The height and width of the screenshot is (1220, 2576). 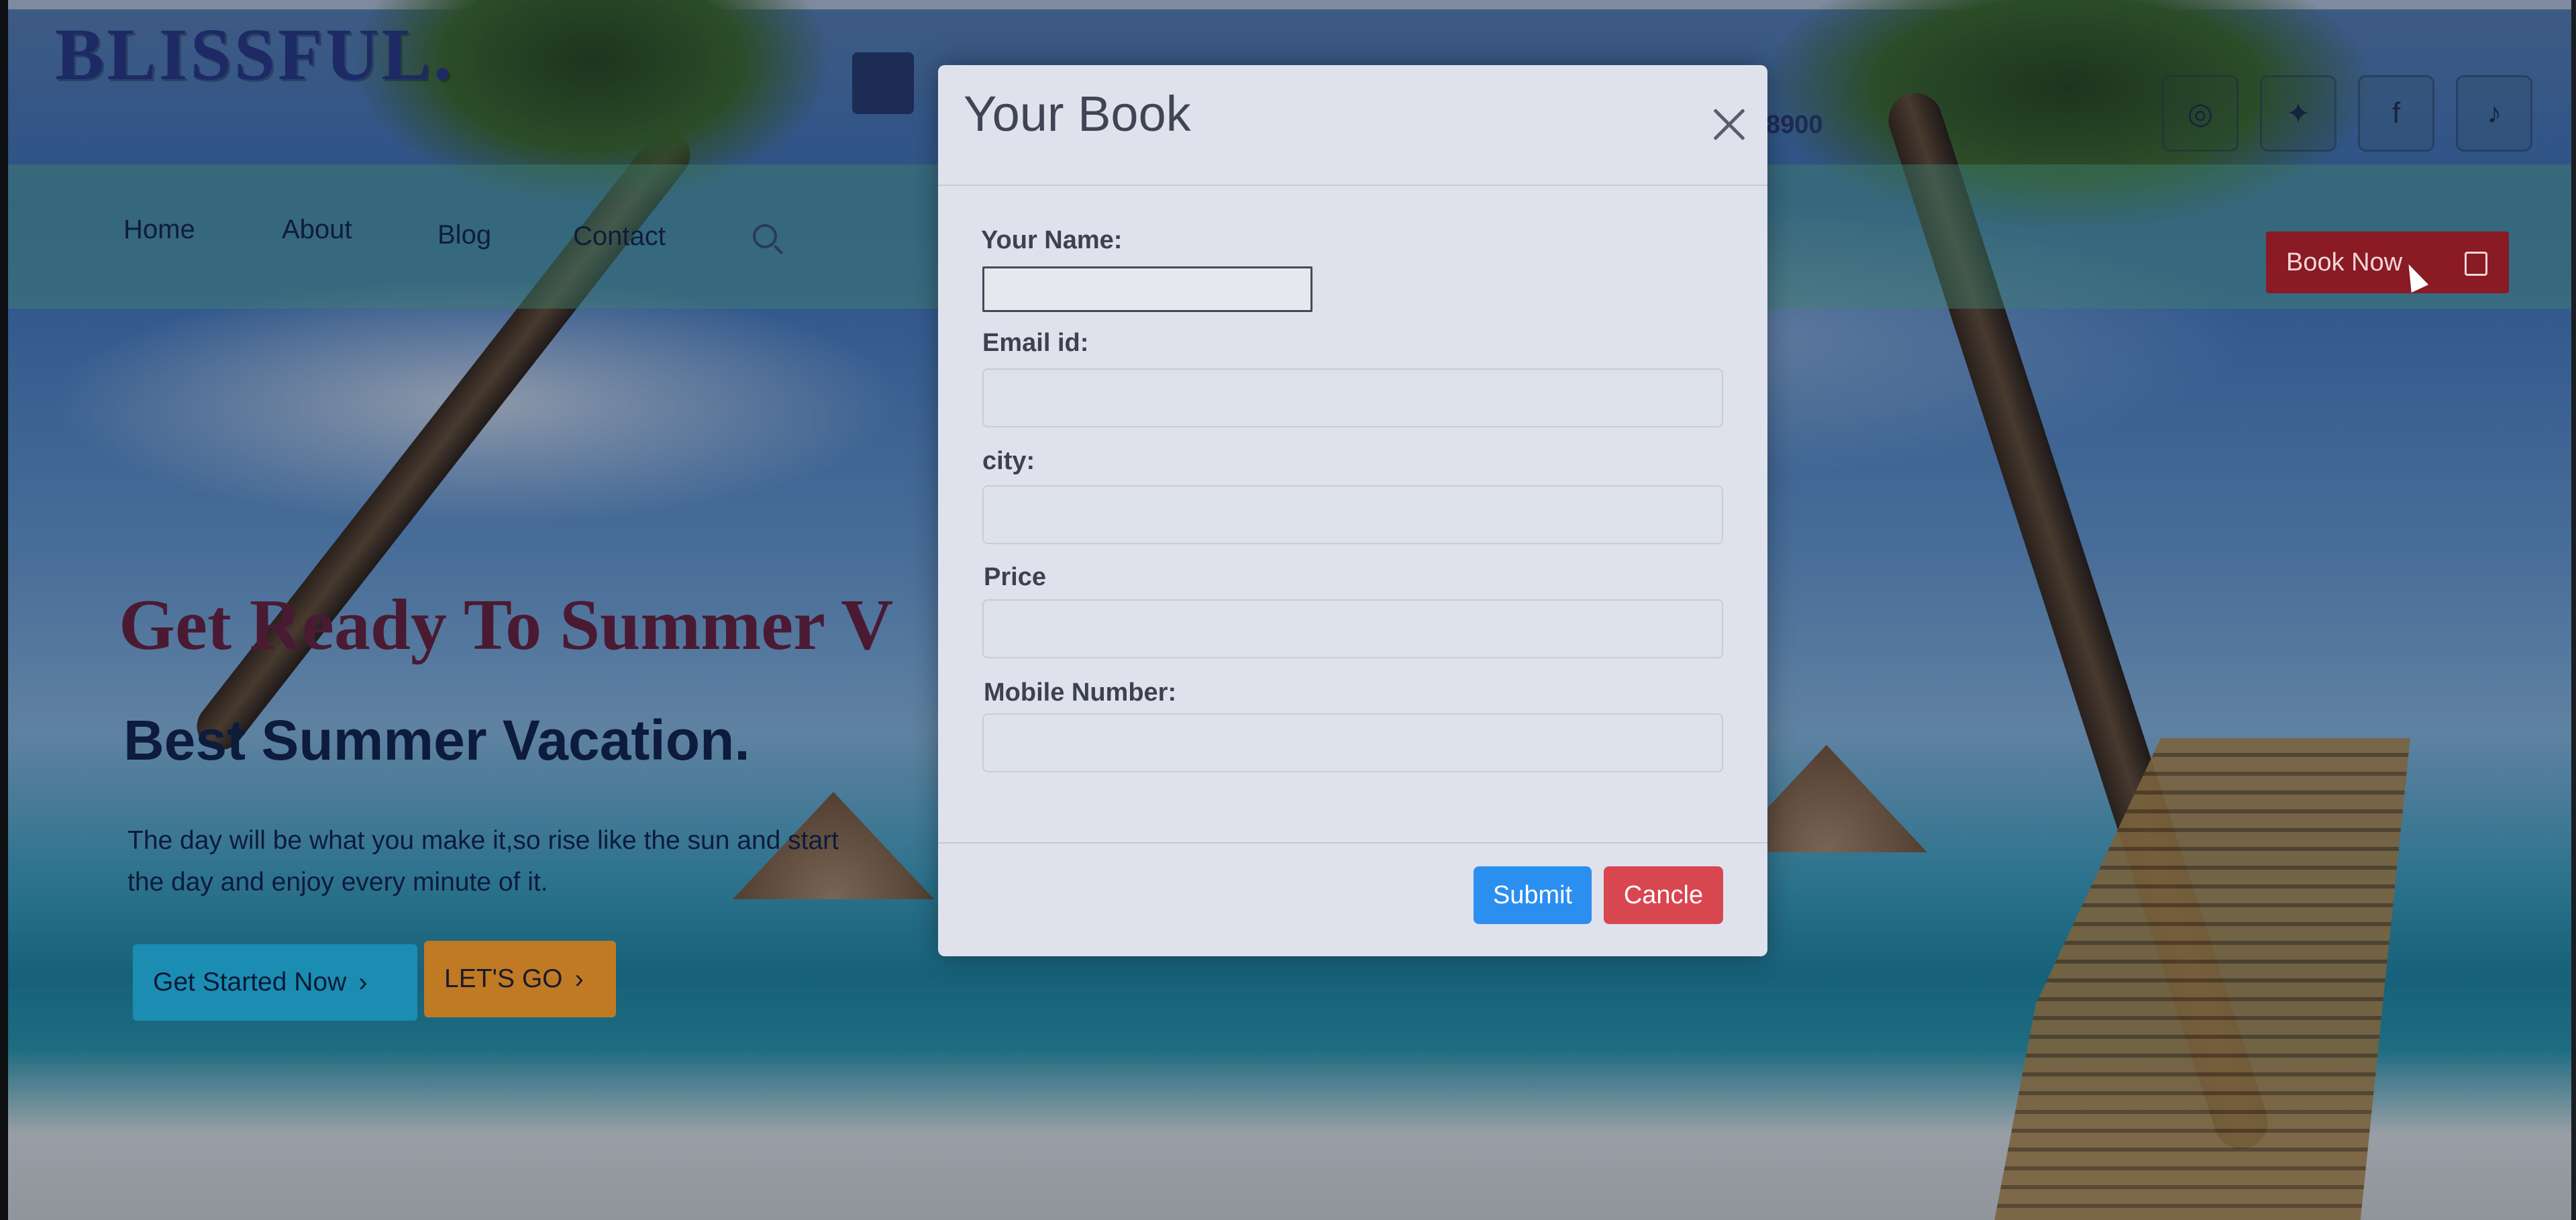 I want to click on lets-go-button: LET'S GO ›, so click(x=520, y=979).